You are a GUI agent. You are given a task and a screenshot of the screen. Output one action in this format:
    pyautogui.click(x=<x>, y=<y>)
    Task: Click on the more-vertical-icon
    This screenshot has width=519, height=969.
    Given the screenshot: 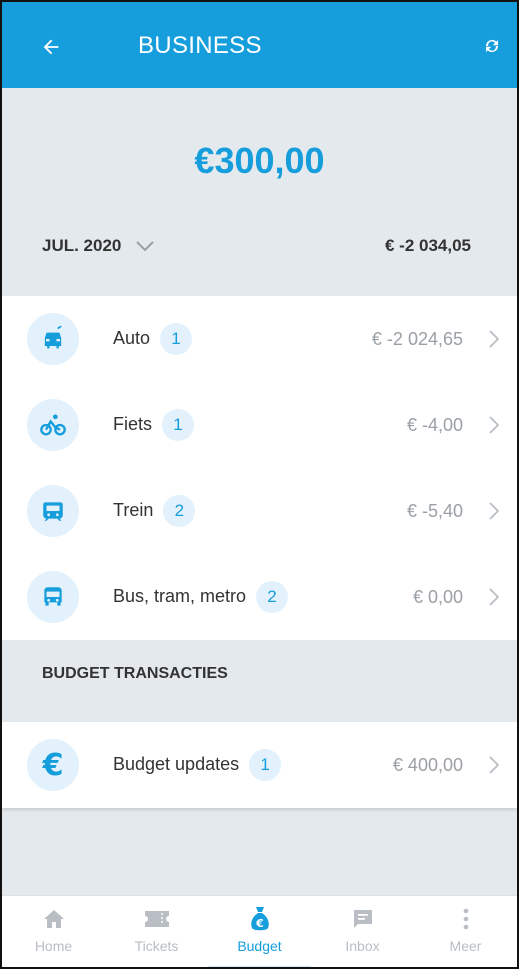 What is the action you would take?
    pyautogui.click(x=466, y=919)
    